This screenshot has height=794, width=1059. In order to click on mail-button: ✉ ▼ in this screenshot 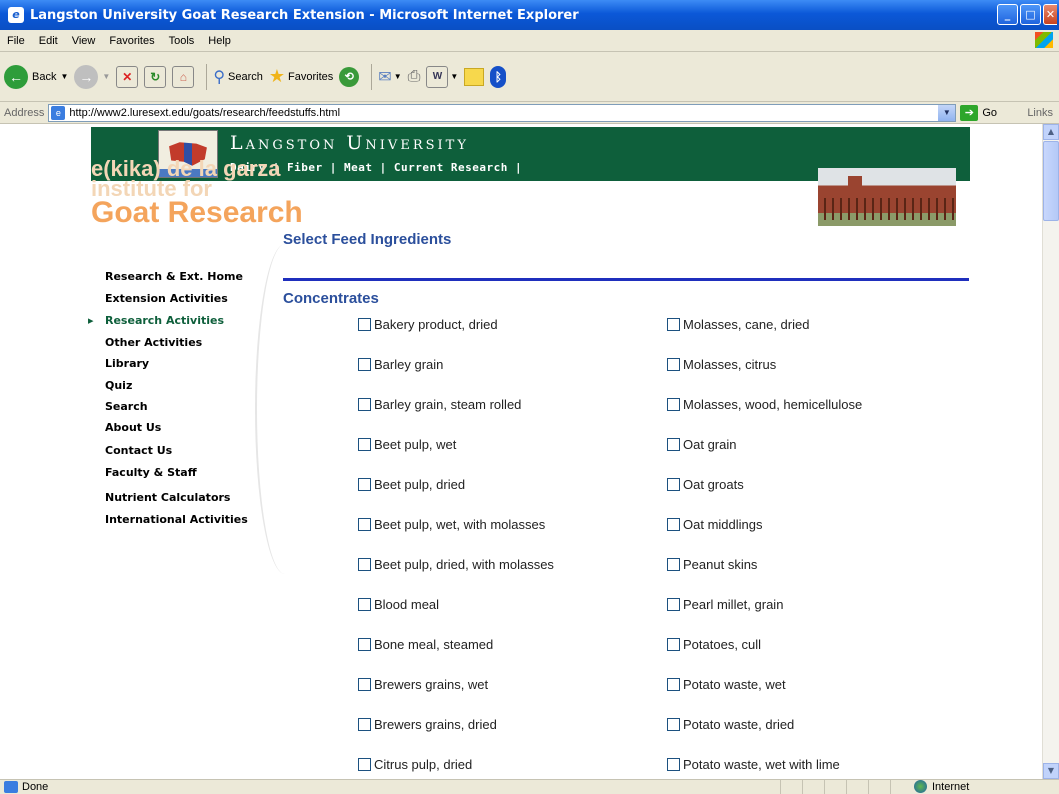, I will do `click(389, 77)`.